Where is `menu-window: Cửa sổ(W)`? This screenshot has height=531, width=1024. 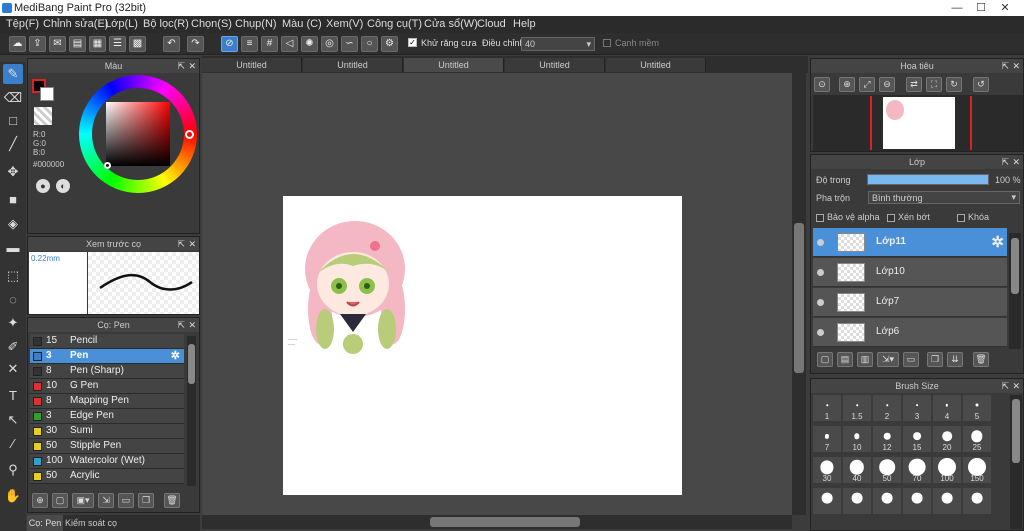
menu-window: Cửa sổ(W) is located at coordinates (451, 24).